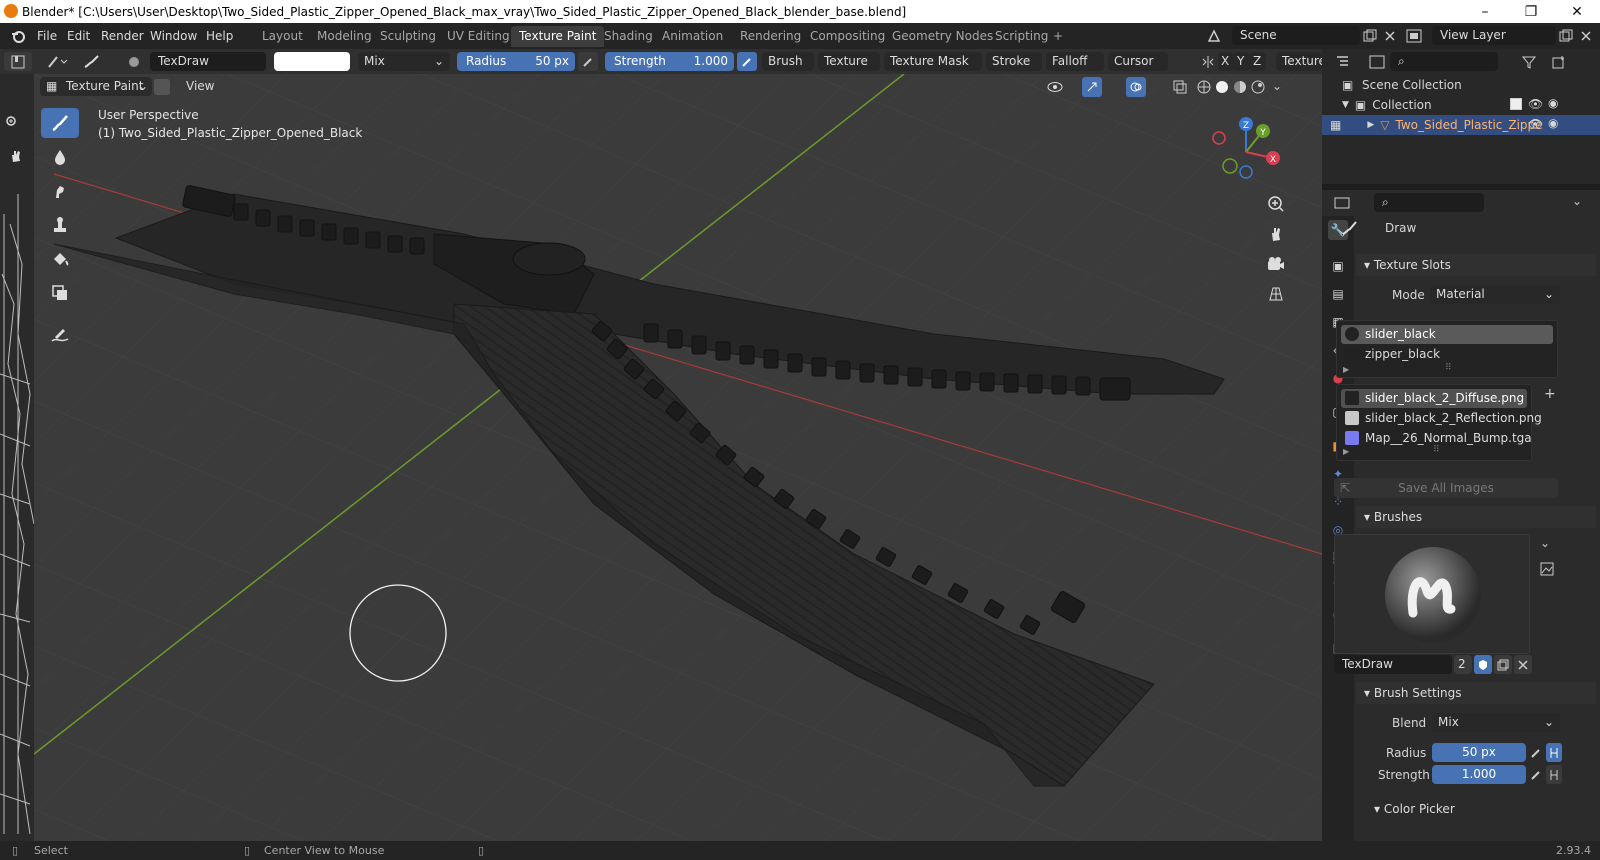 This screenshot has height=860, width=1600. What do you see at coordinates (1222, 87) in the screenshot?
I see `solid-shading-icon` at bounding box center [1222, 87].